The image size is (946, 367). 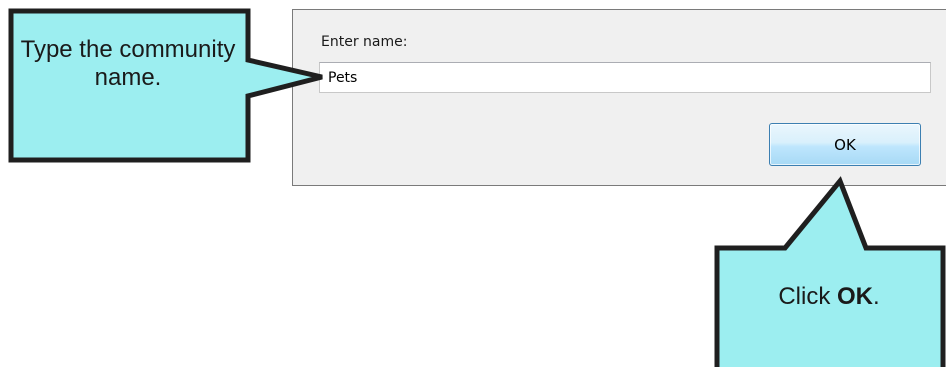 I want to click on right-callout-suffix: ., so click(x=876, y=296).